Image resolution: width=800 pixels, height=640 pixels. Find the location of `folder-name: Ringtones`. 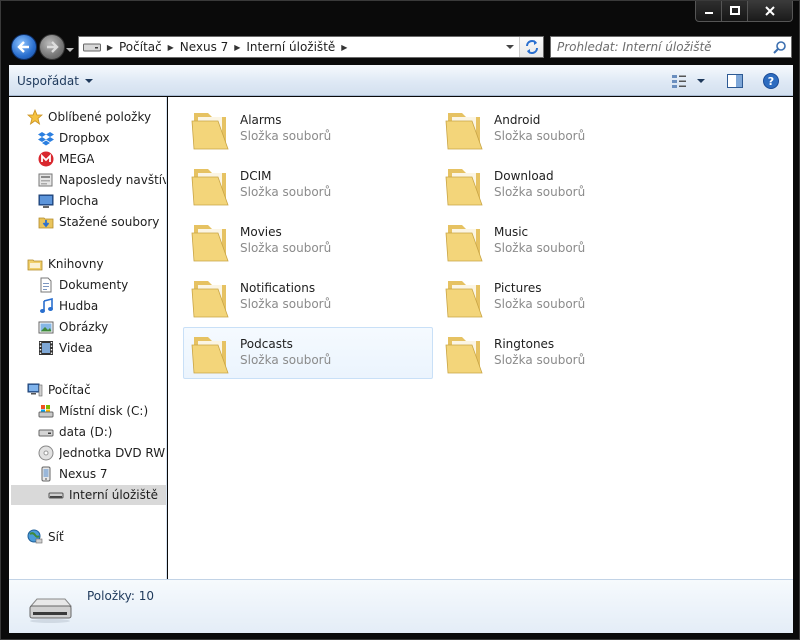

folder-name: Ringtones is located at coordinates (524, 344).